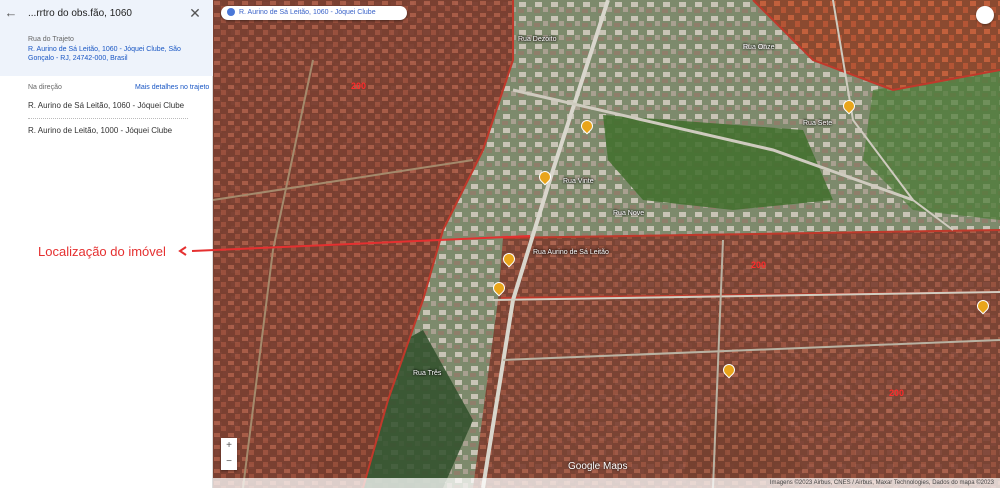 This screenshot has height=488, width=1000. I want to click on street-label: Rua Sete, so click(818, 123).